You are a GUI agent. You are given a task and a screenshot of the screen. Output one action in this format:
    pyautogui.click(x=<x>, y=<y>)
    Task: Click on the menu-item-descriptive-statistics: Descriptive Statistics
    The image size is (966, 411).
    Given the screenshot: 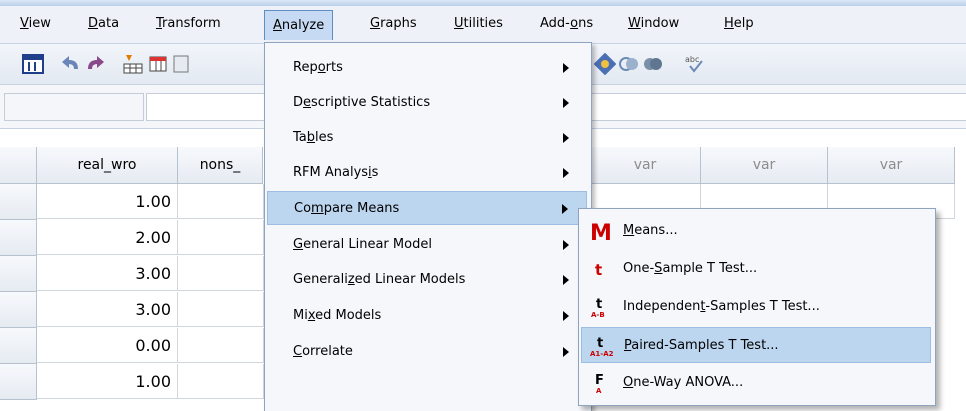 What is the action you would take?
    pyautogui.click(x=427, y=103)
    